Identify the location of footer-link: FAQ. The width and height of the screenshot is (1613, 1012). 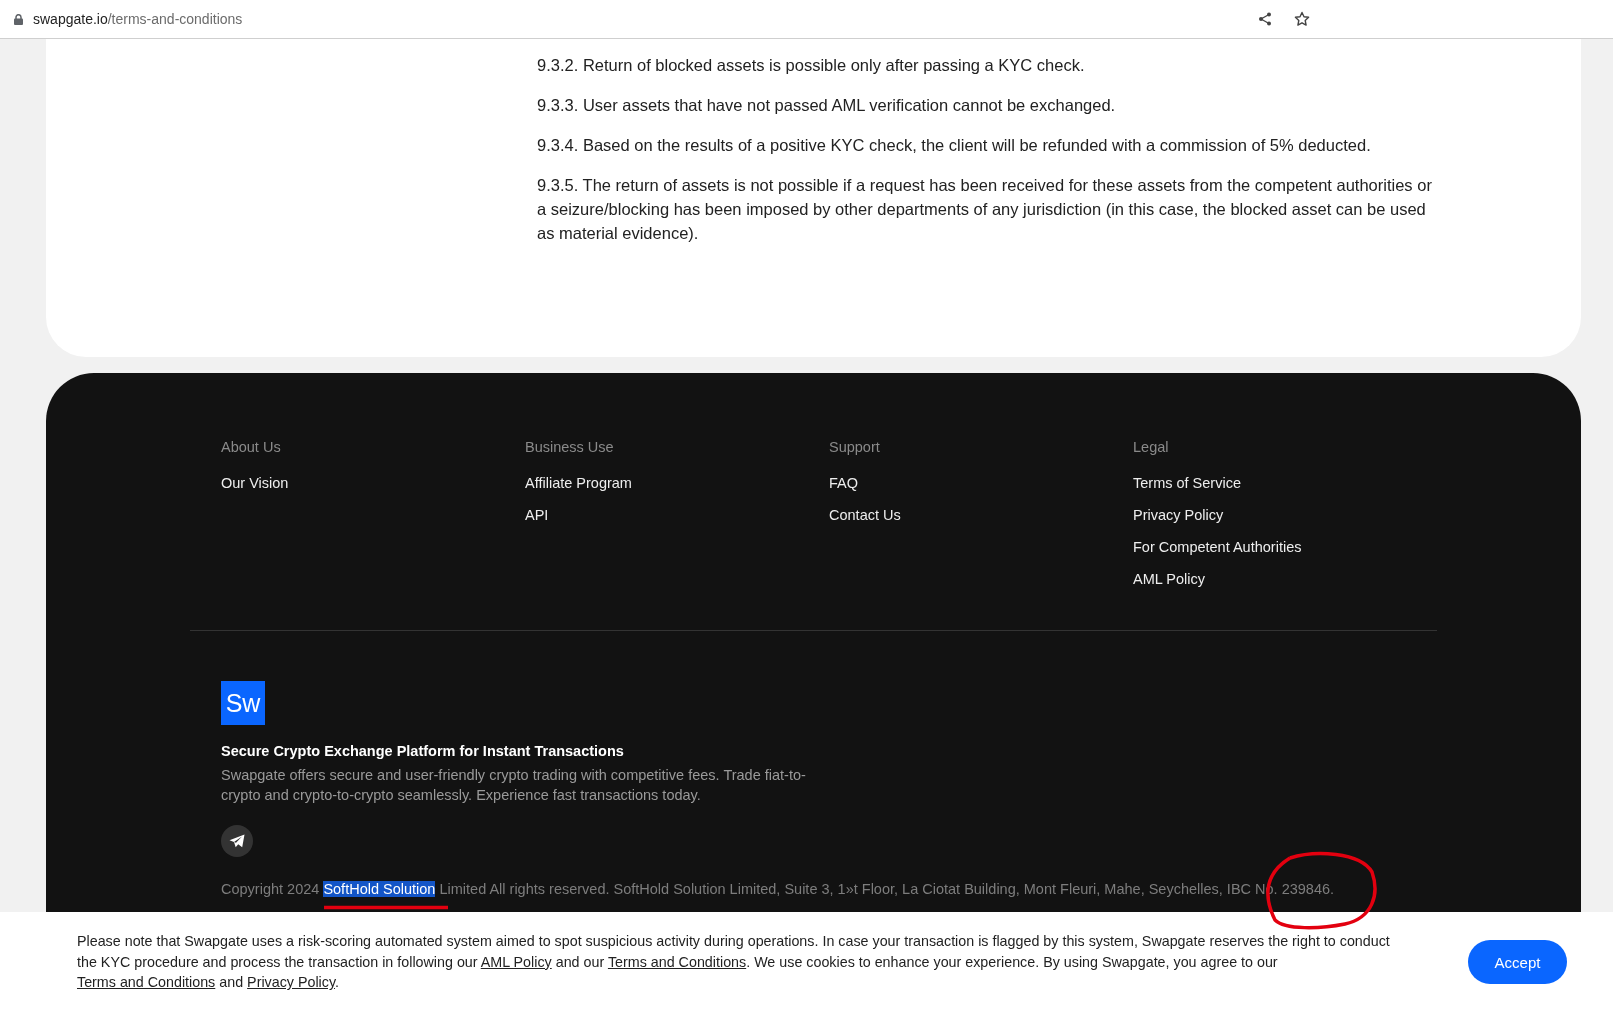
(843, 483).